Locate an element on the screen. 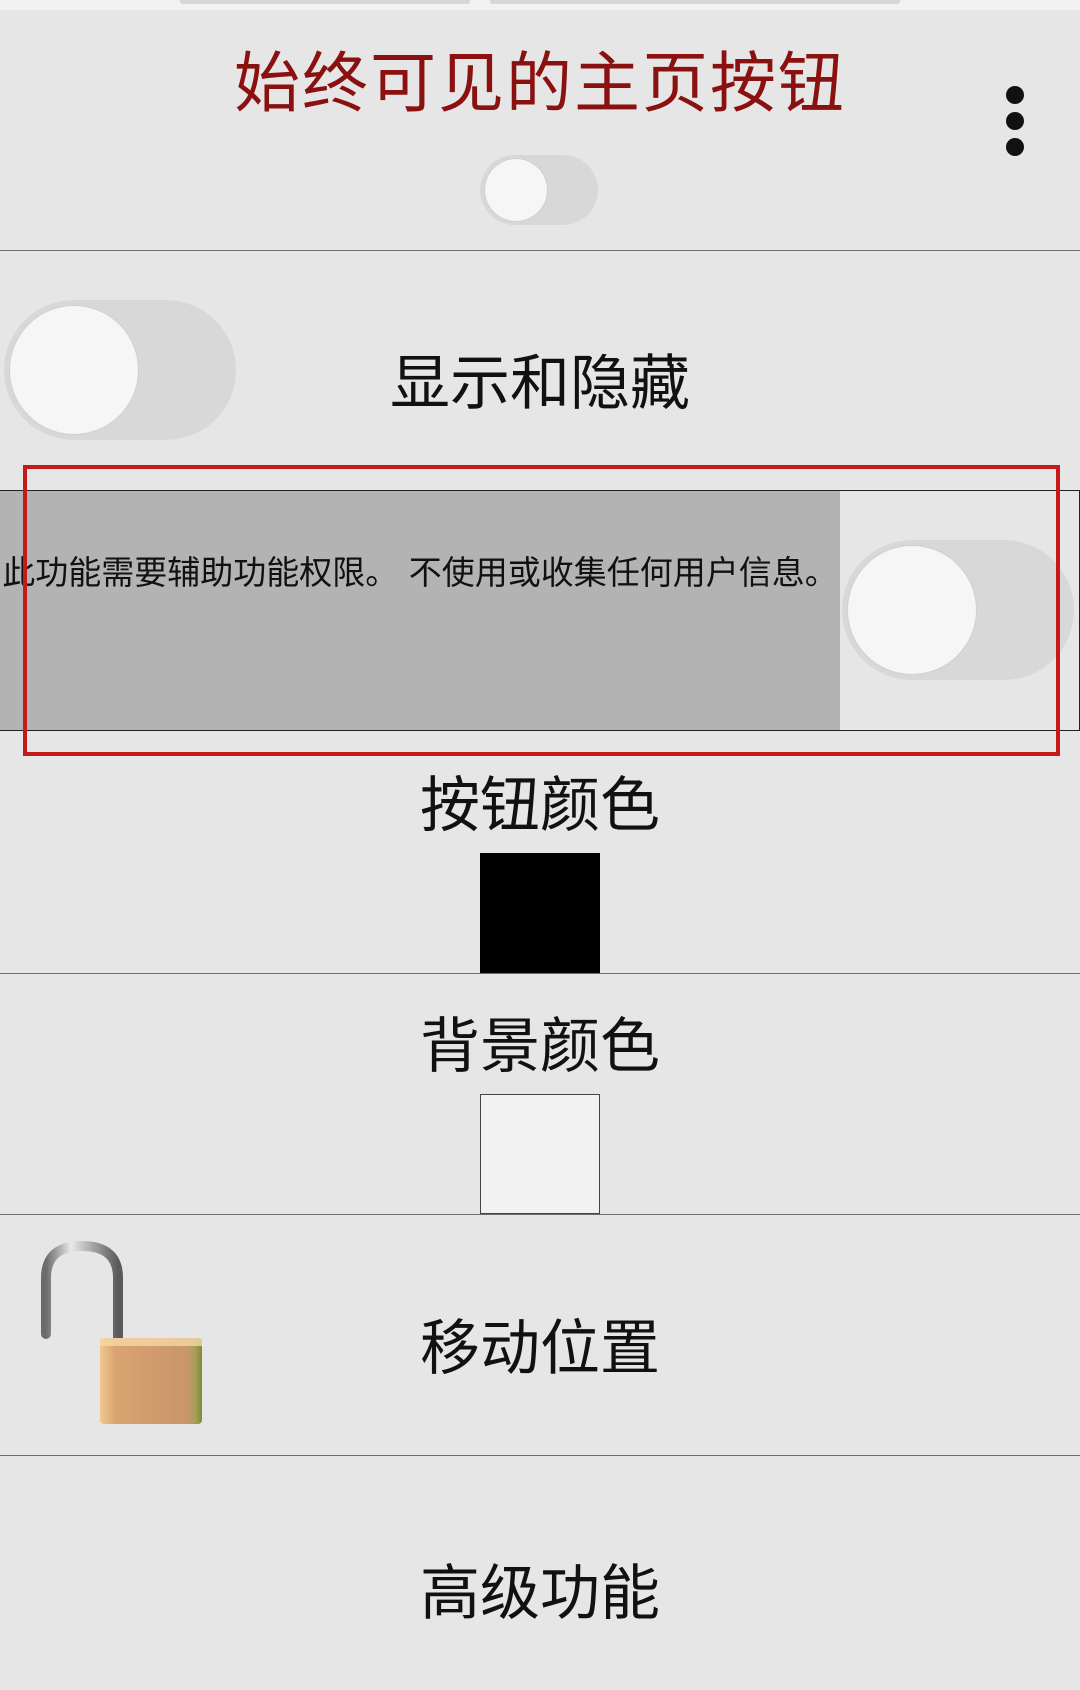 This screenshot has height=1690, width=1080. advanced-features-label: 高级功能 is located at coordinates (540, 1588).